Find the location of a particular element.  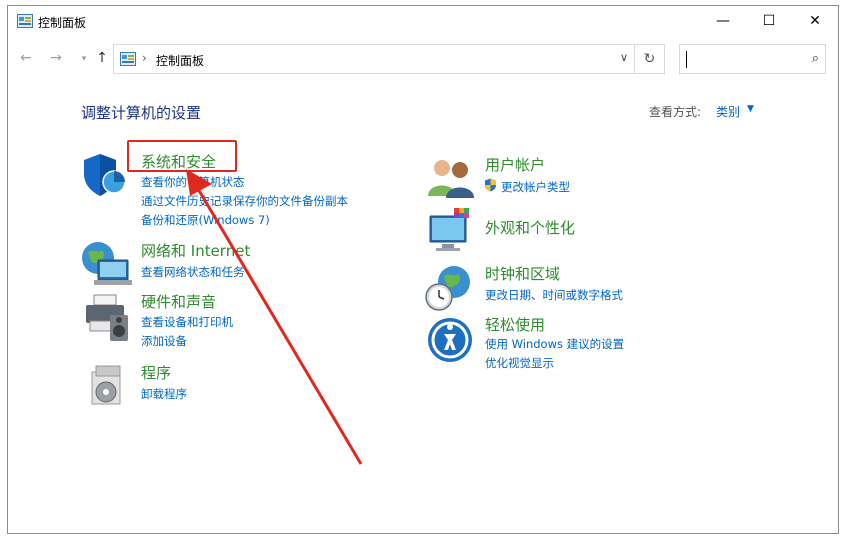

annotation-arrow-icon is located at coordinates (274, 317).